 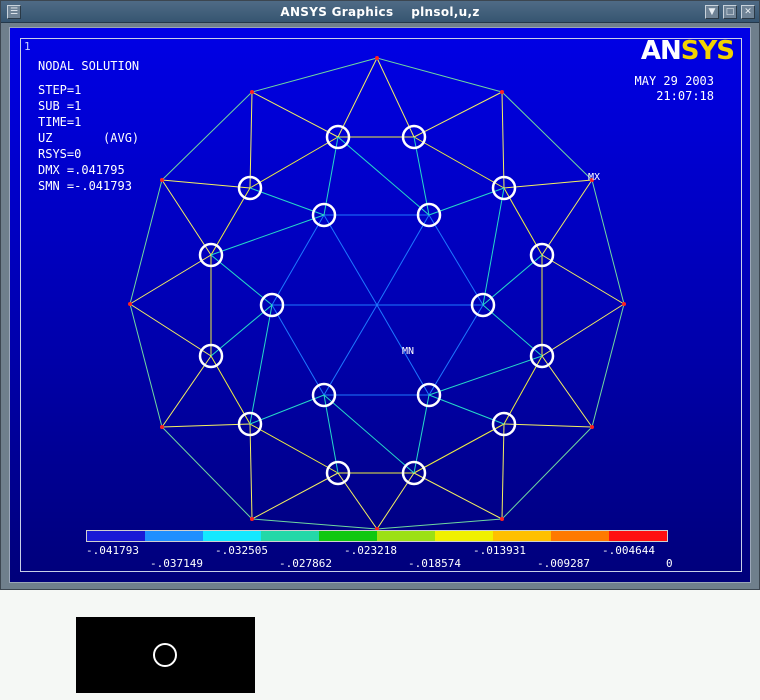 I want to click on window-titlebar: ☰ ANSYS Graphics plnsol,u,z ▼ □ ✕, so click(x=380, y=12).